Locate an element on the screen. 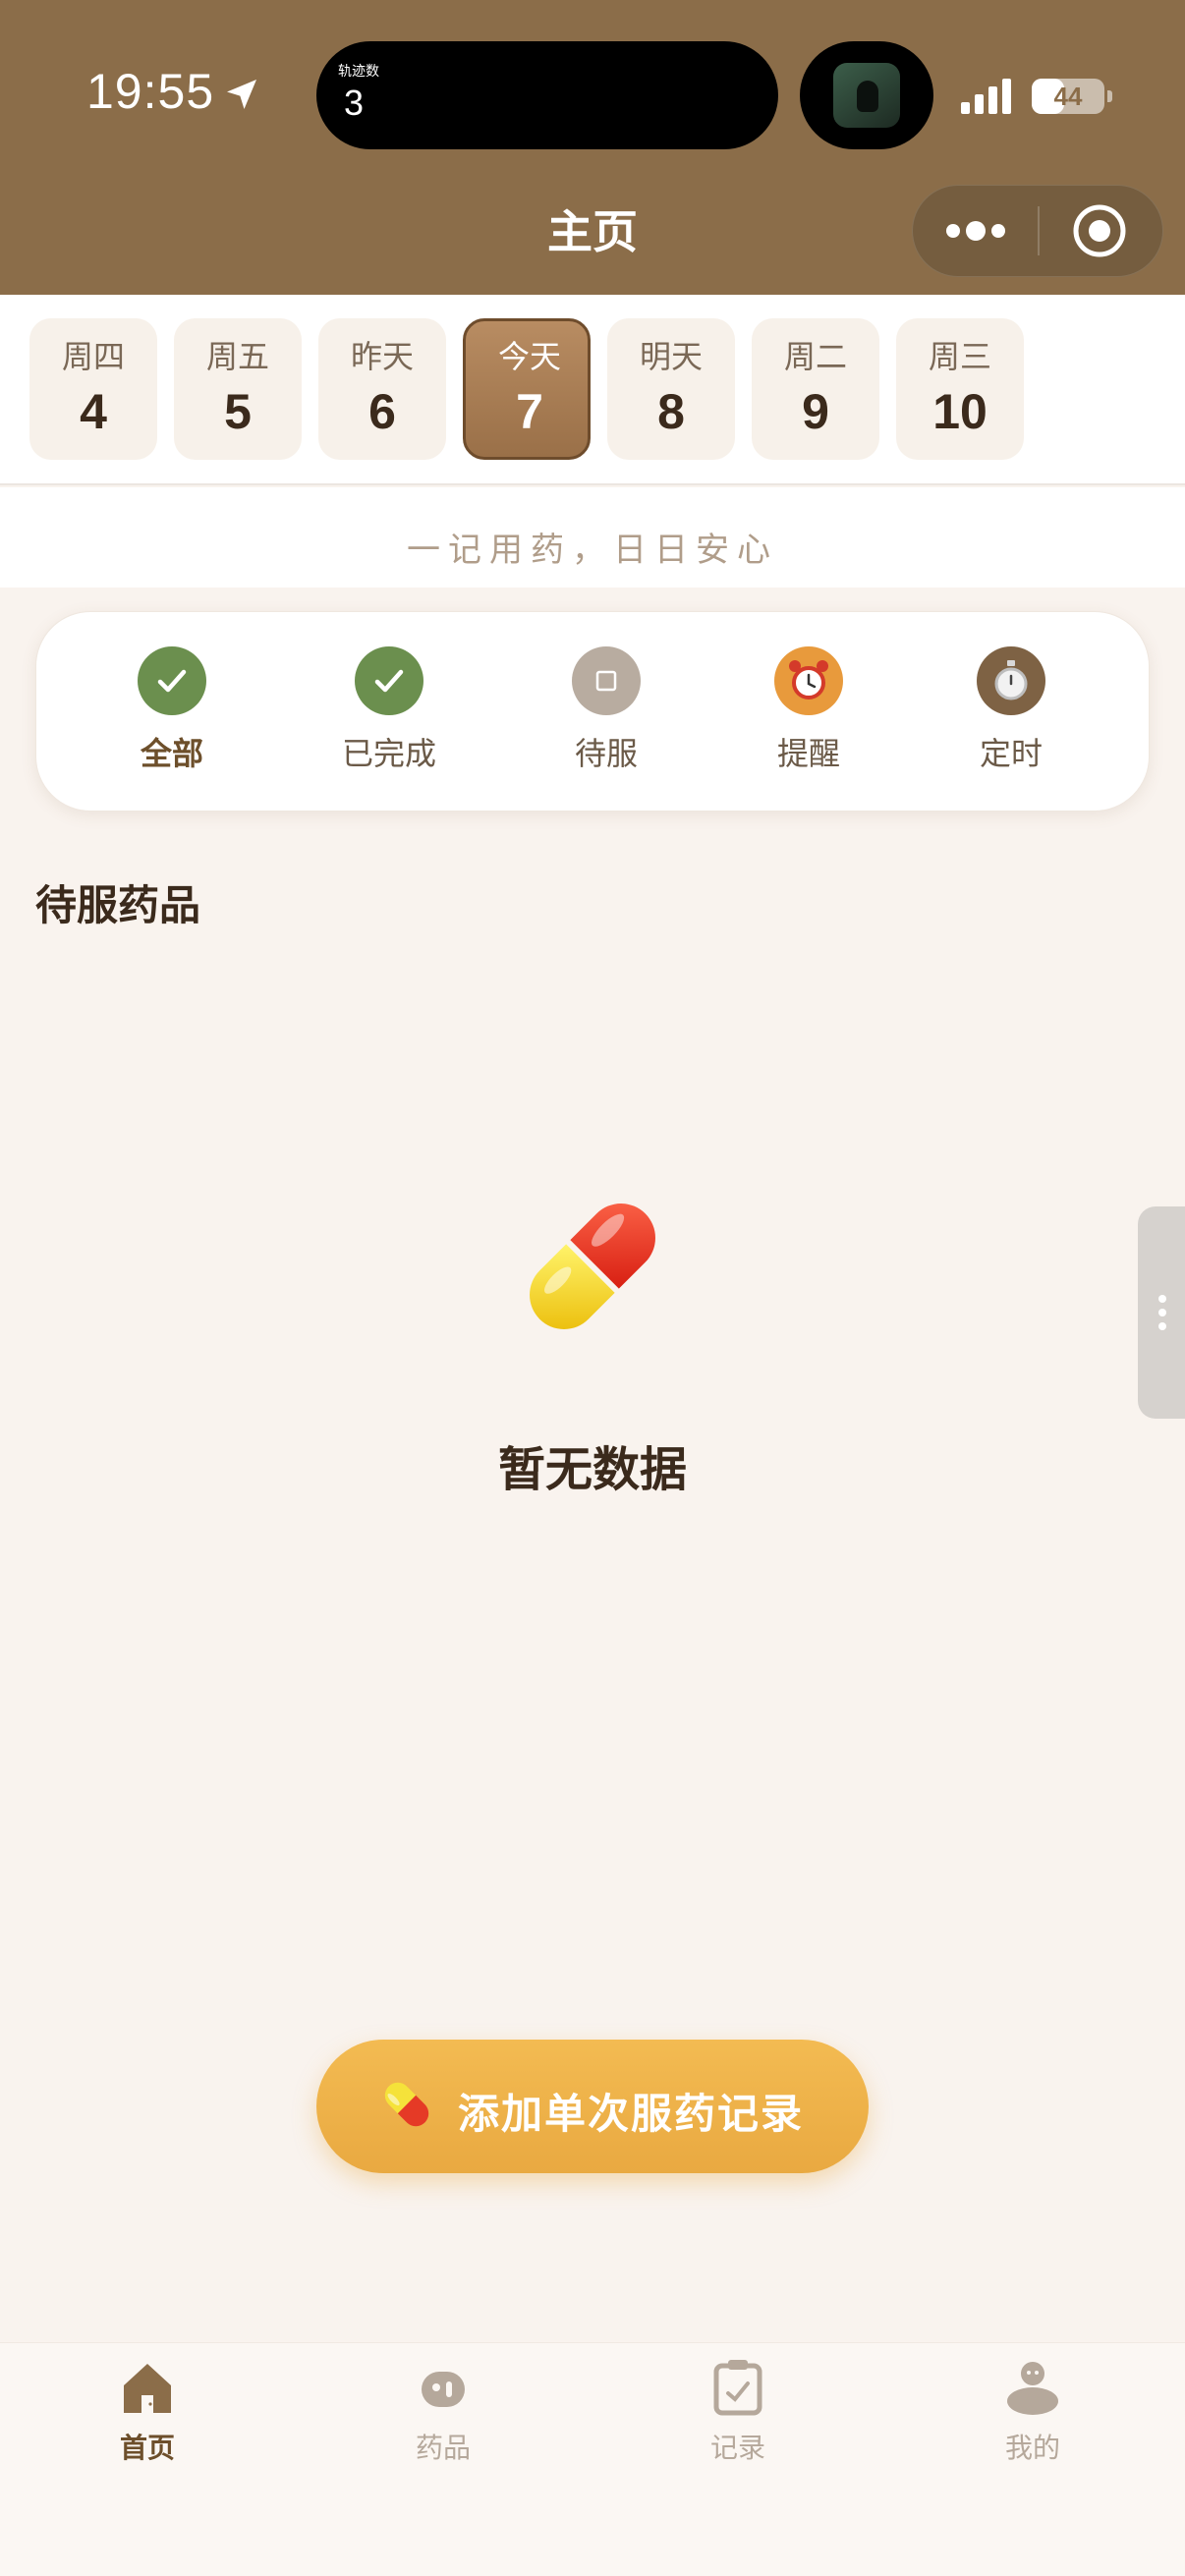 The image size is (1185, 2576). alarm-clock-icon is located at coordinates (809, 680).